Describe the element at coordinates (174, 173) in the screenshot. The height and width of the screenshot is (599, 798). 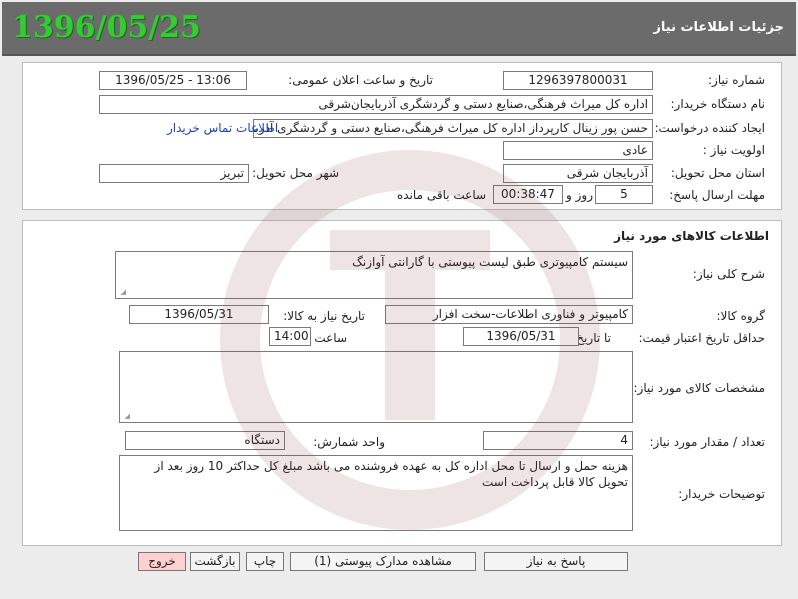
I see `city-field: تبریز` at that location.